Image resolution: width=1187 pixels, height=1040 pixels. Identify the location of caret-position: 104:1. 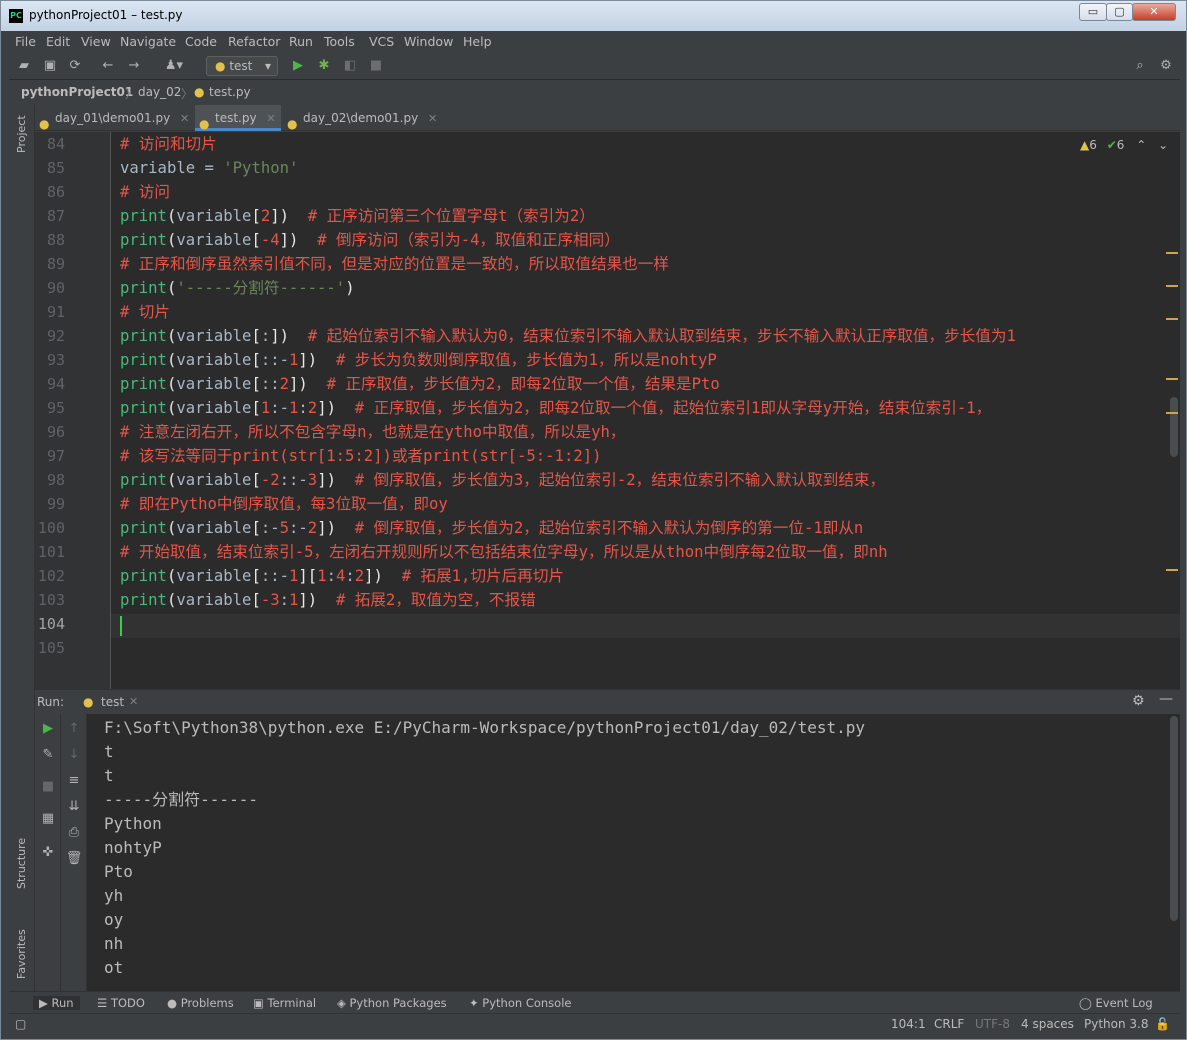
(908, 1024).